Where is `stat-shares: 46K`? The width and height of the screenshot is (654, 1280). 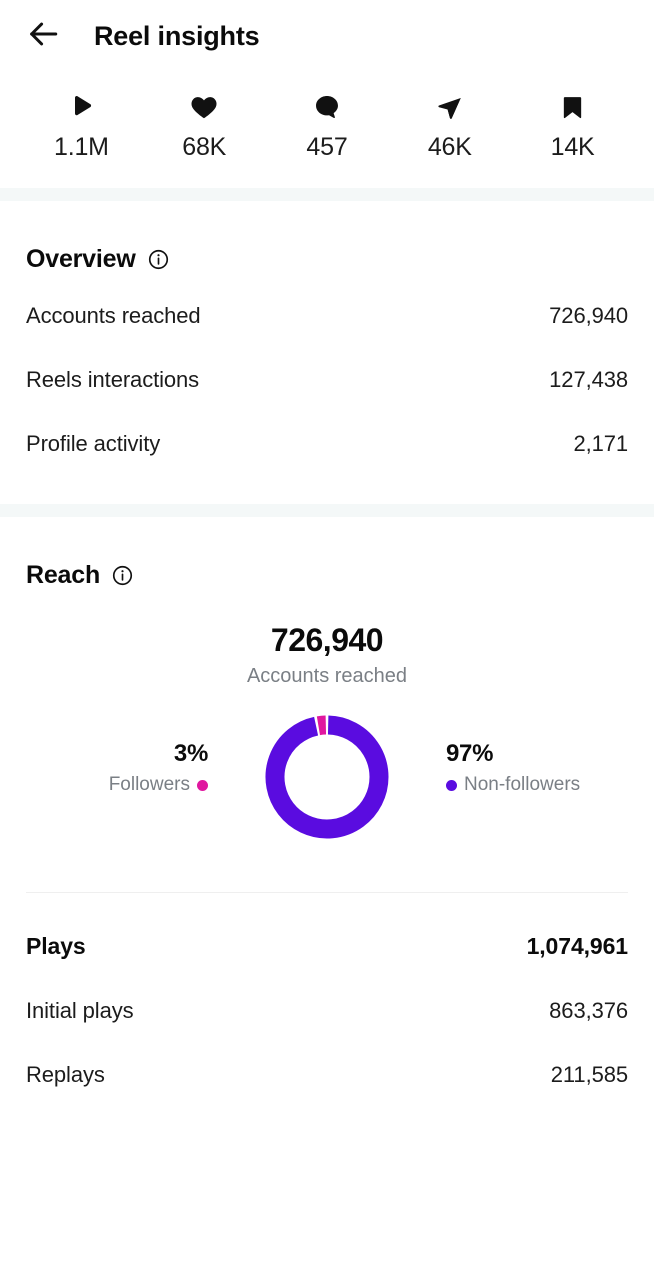
stat-shares: 46K is located at coordinates (449, 126).